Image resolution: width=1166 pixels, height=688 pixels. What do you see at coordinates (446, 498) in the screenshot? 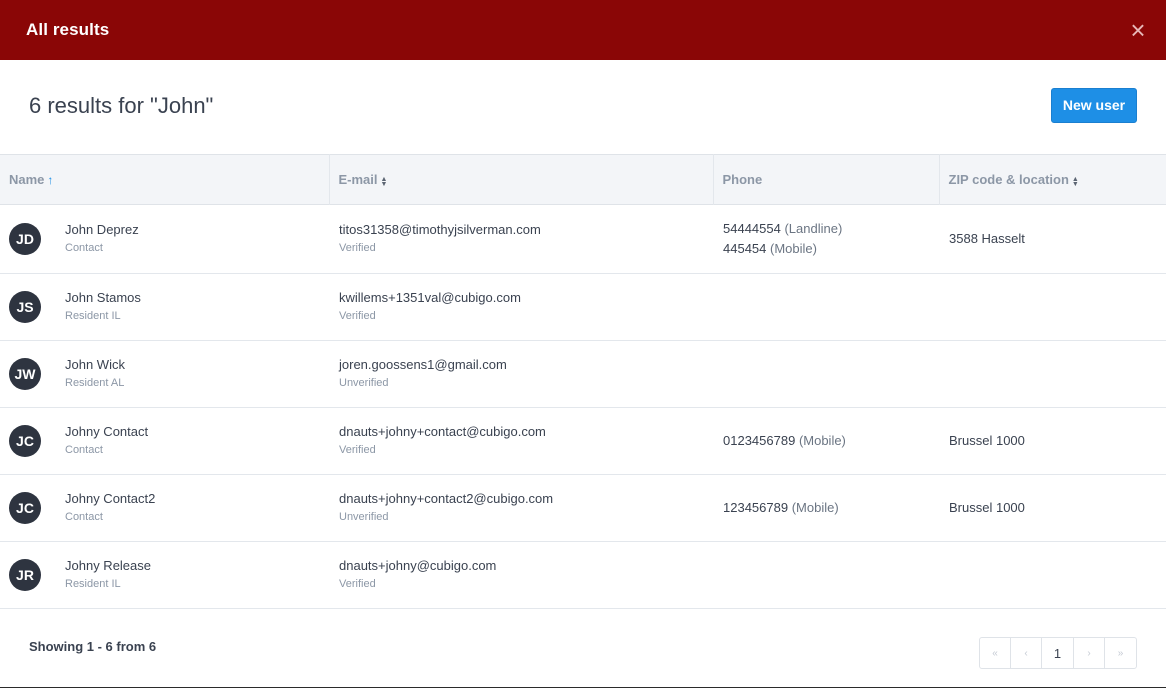
I see `user-email: dnauts+johny+contact2@cubigo.com` at bounding box center [446, 498].